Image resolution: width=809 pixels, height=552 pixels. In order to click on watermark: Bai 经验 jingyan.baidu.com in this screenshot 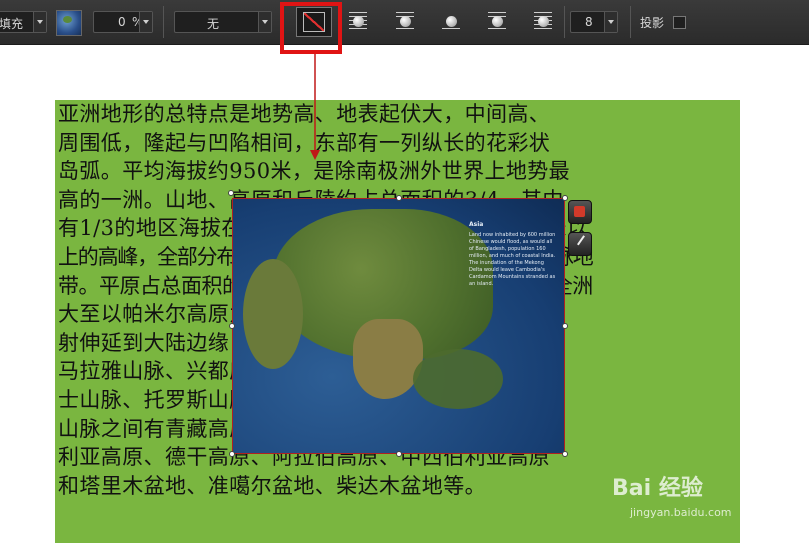, I will do `click(672, 494)`.